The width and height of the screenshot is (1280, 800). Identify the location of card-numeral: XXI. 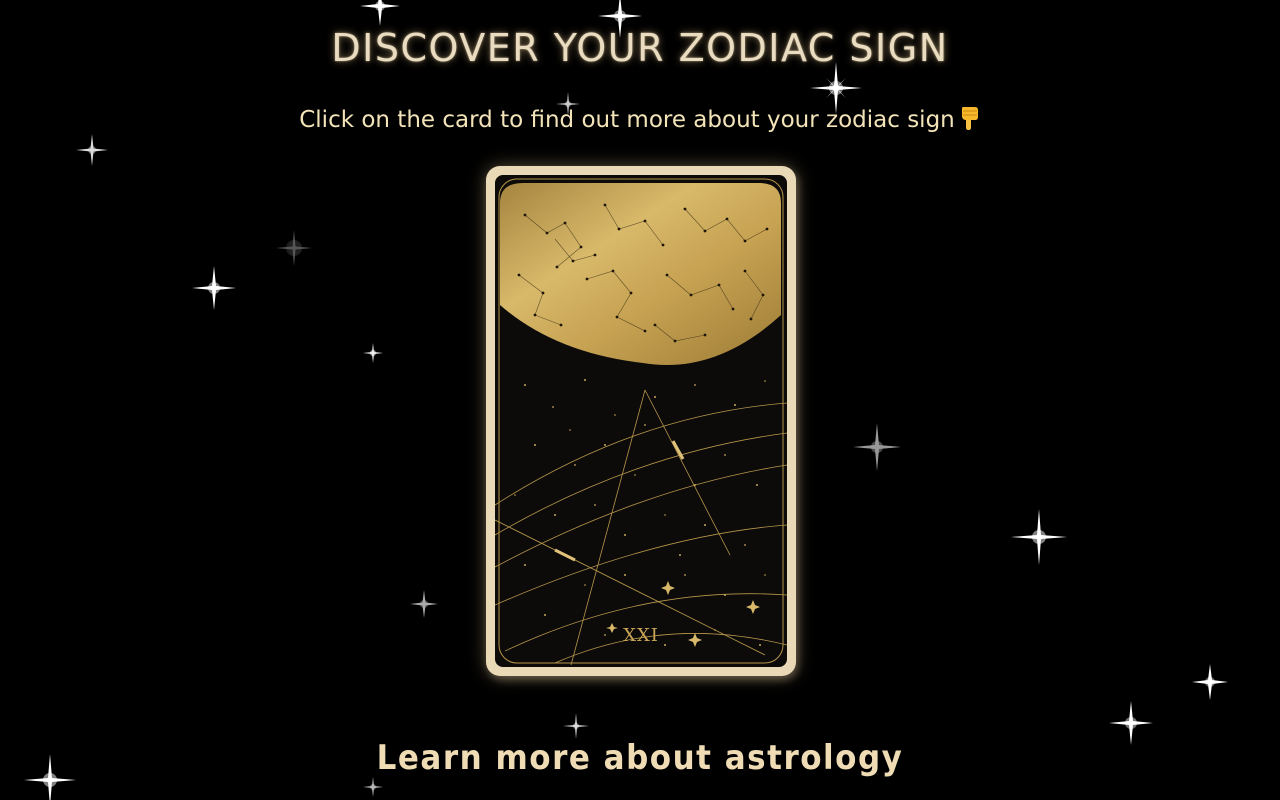
(641, 635).